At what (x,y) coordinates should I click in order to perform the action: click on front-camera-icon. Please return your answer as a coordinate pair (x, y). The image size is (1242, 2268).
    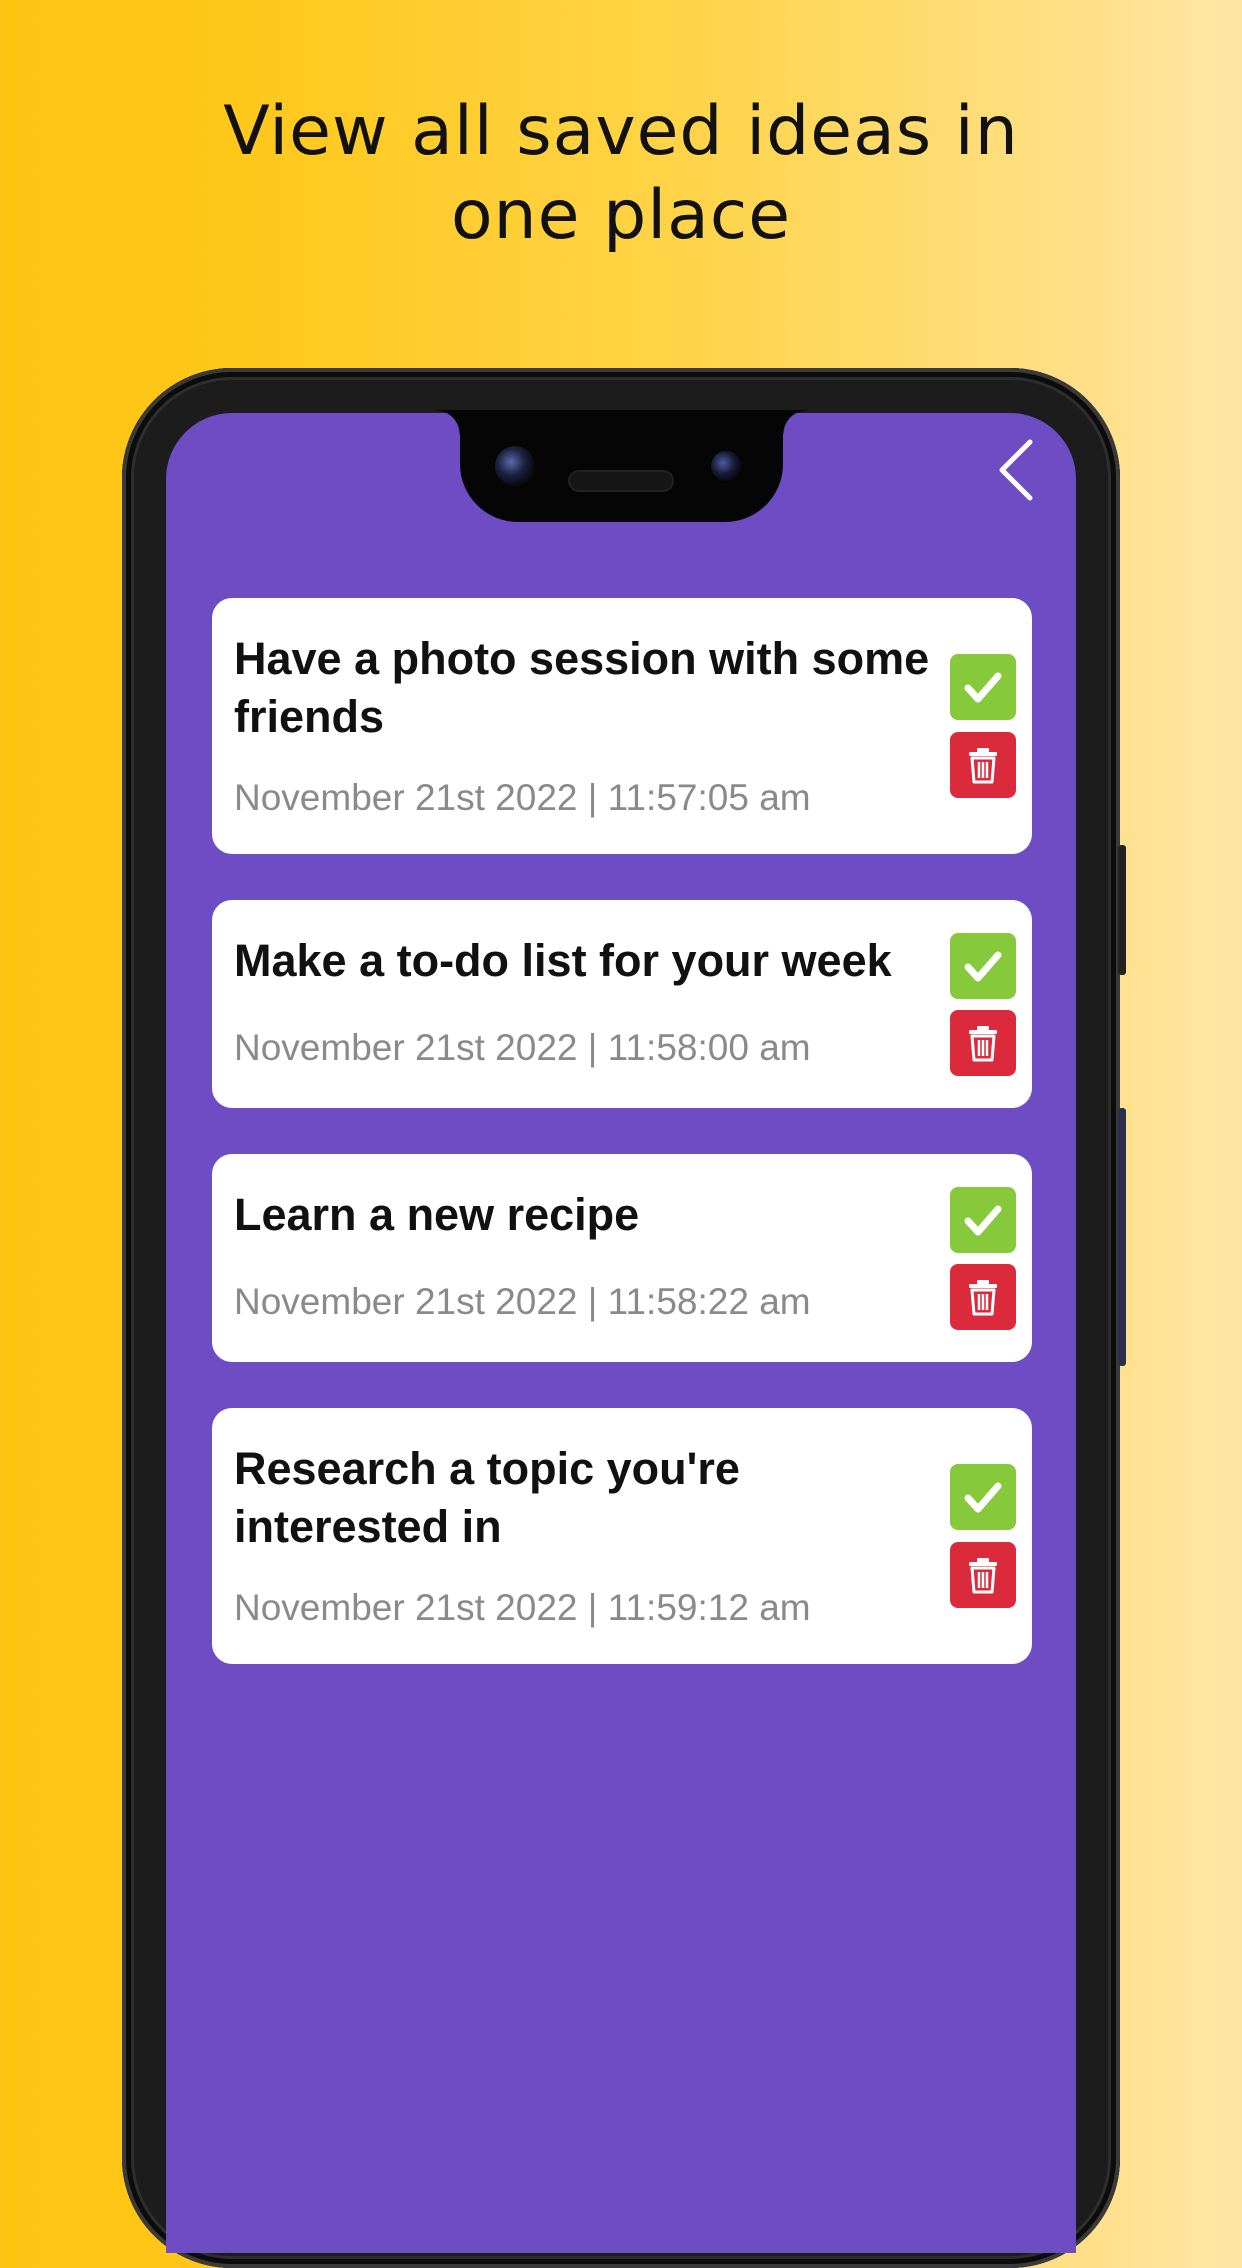
    Looking at the image, I should click on (515, 466).